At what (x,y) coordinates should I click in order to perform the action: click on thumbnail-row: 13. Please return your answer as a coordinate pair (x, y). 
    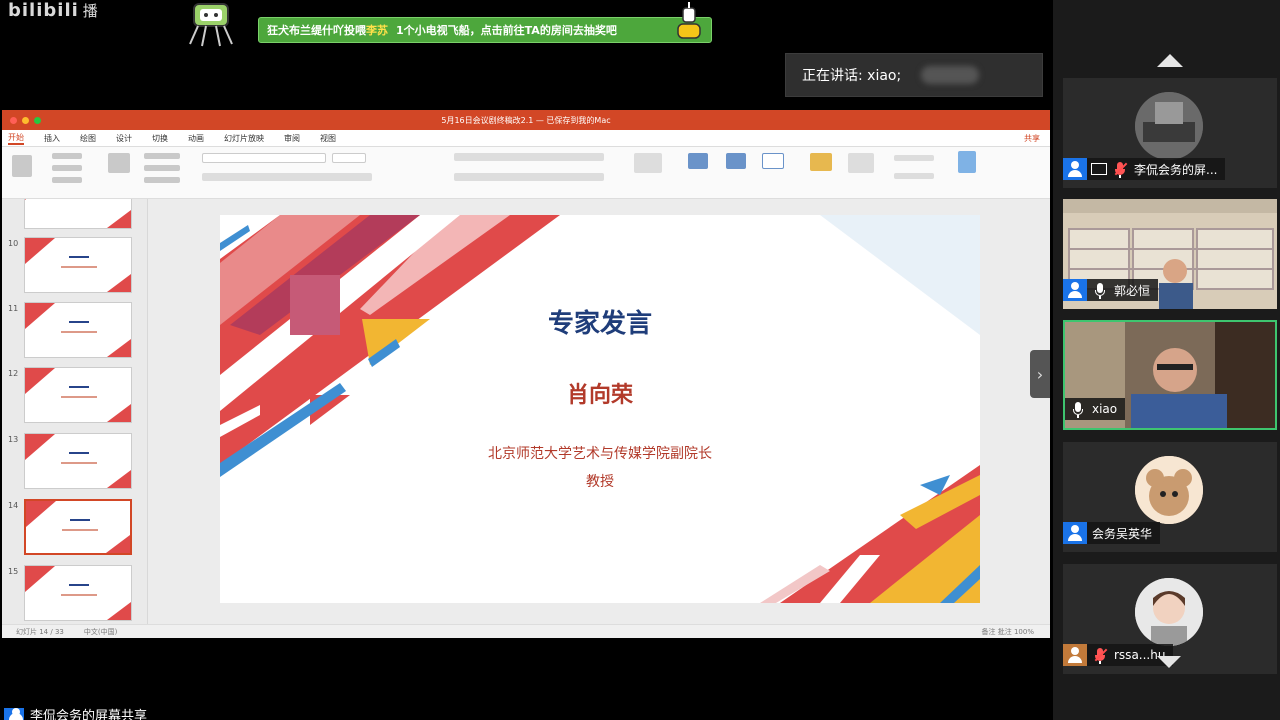
    Looking at the image, I should click on (74, 464).